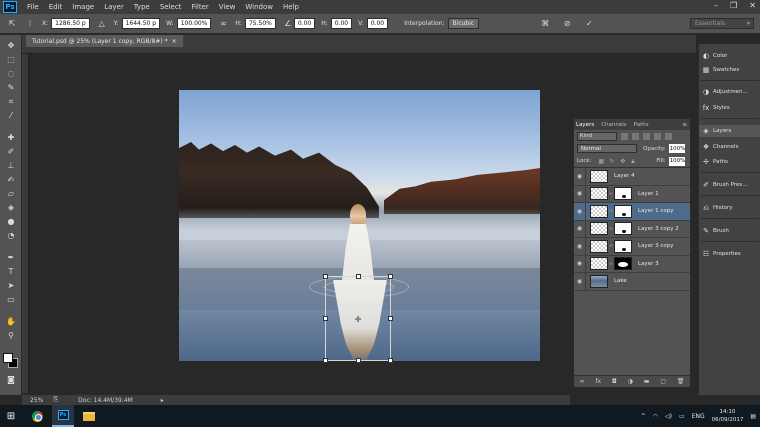  Describe the element at coordinates (11, 321) in the screenshot. I see `hand-tool-icon: ✋` at that location.